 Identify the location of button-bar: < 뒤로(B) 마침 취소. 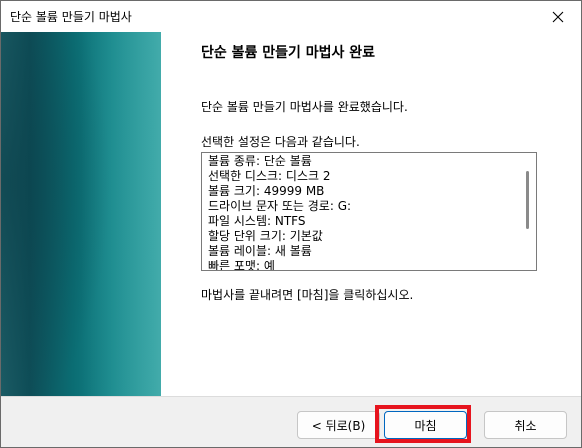
(291, 421).